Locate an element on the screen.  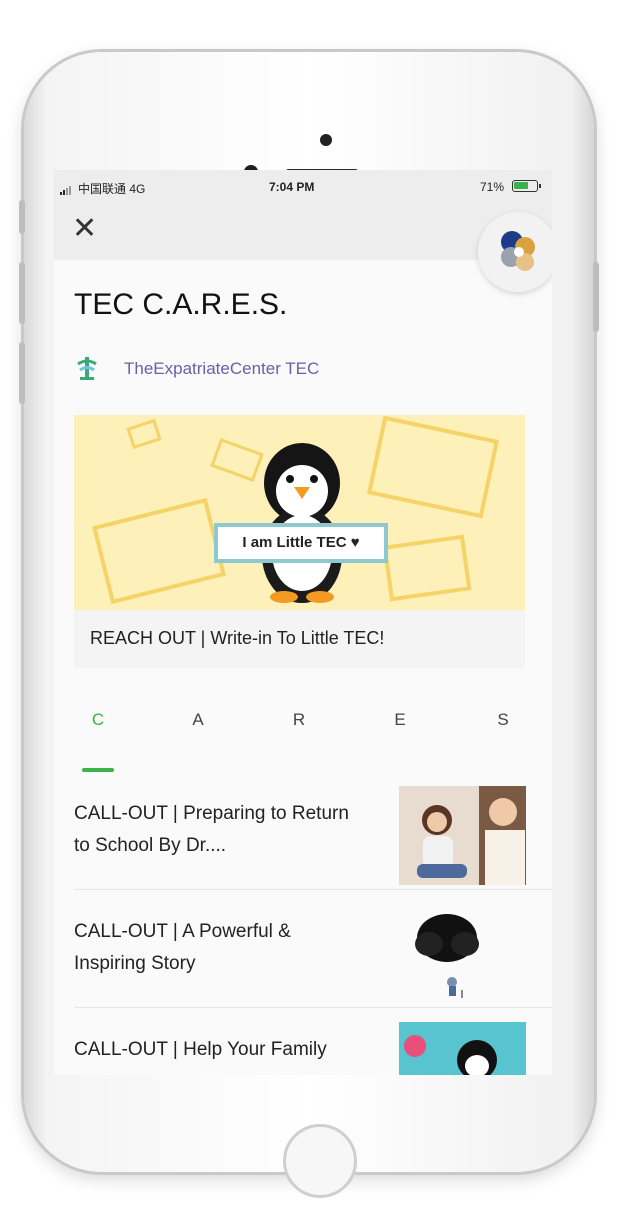
page-title: TEC C.A.R.E.S. is located at coordinates (181, 304).